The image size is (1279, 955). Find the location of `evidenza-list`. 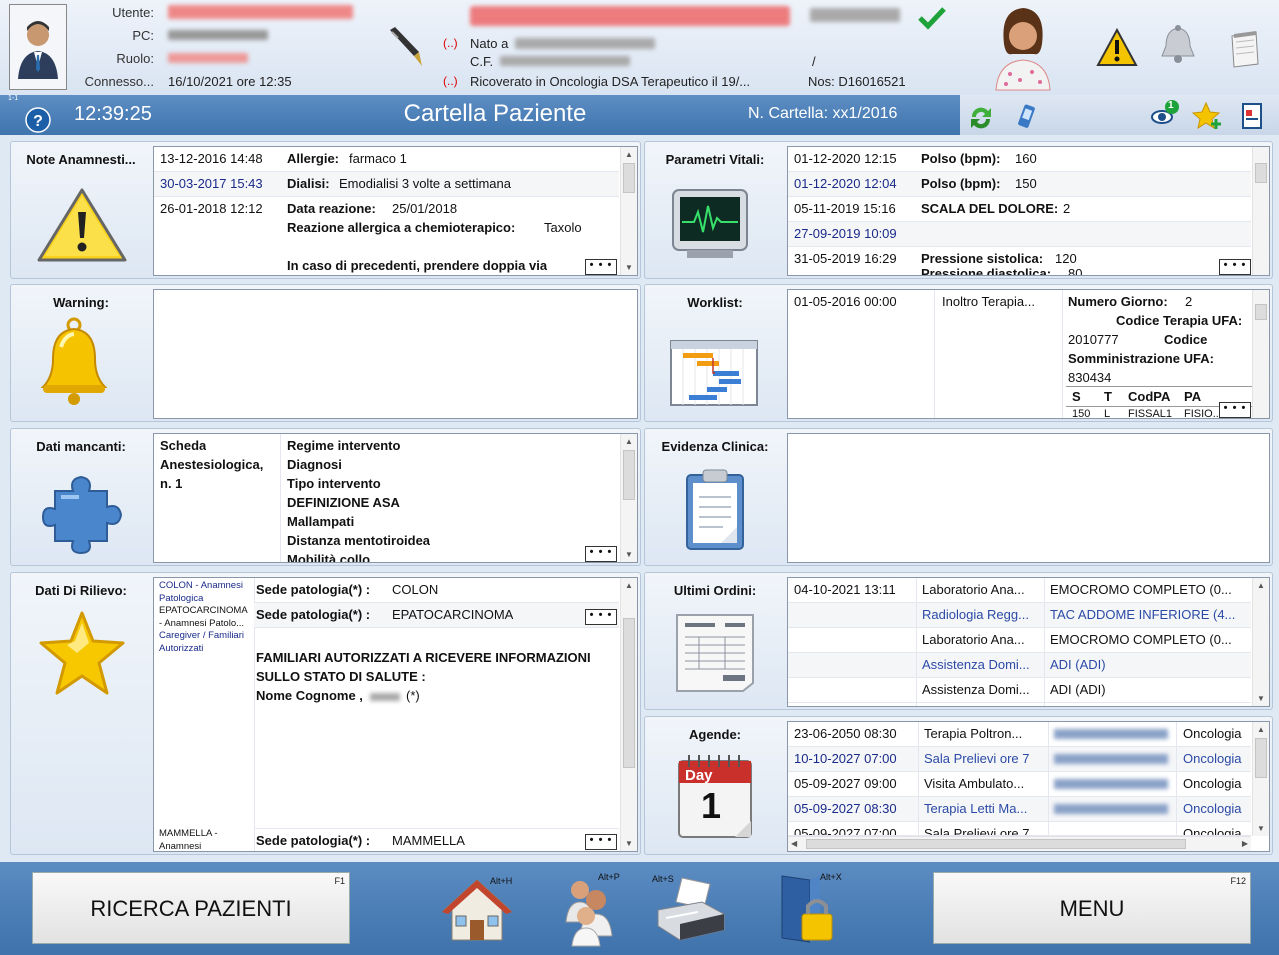

evidenza-list is located at coordinates (1028, 498).